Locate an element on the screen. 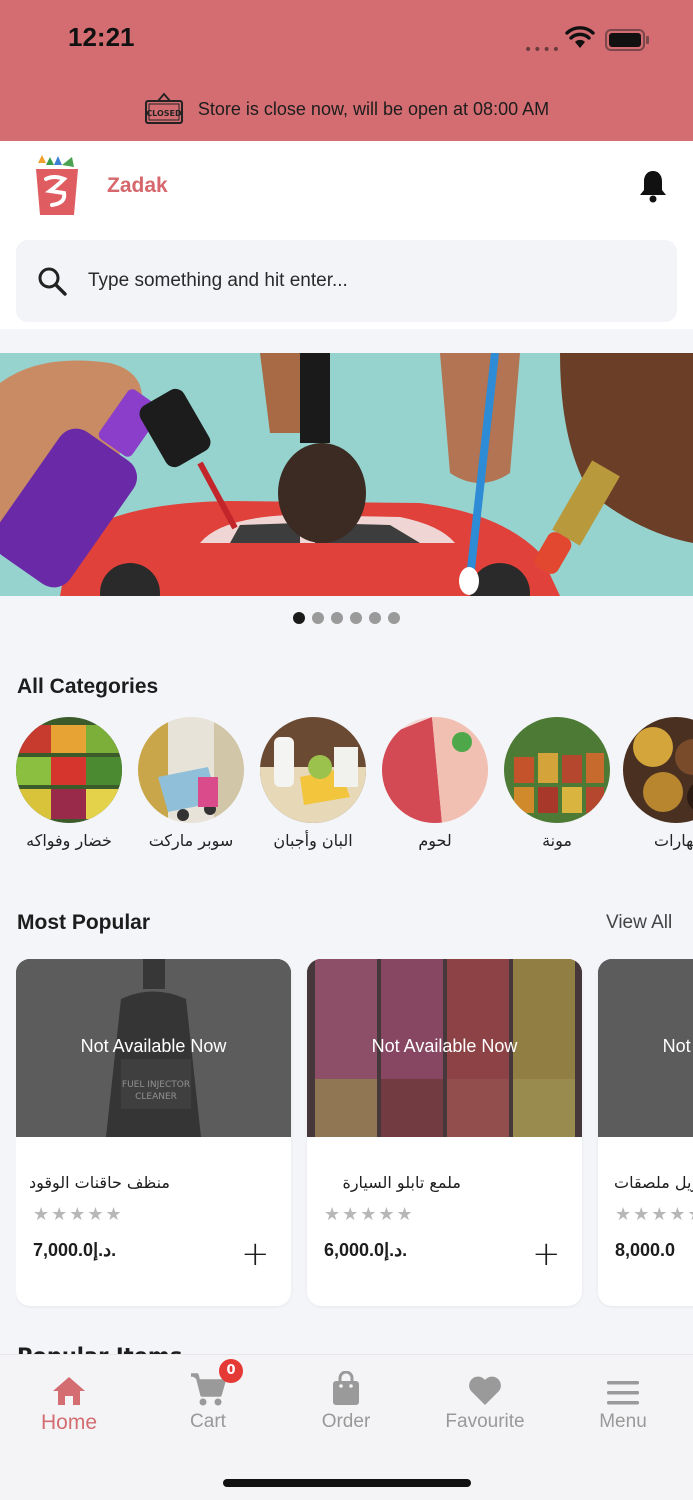 This screenshot has width=693, height=1500. app-header: Zadak is located at coordinates (346, 235).